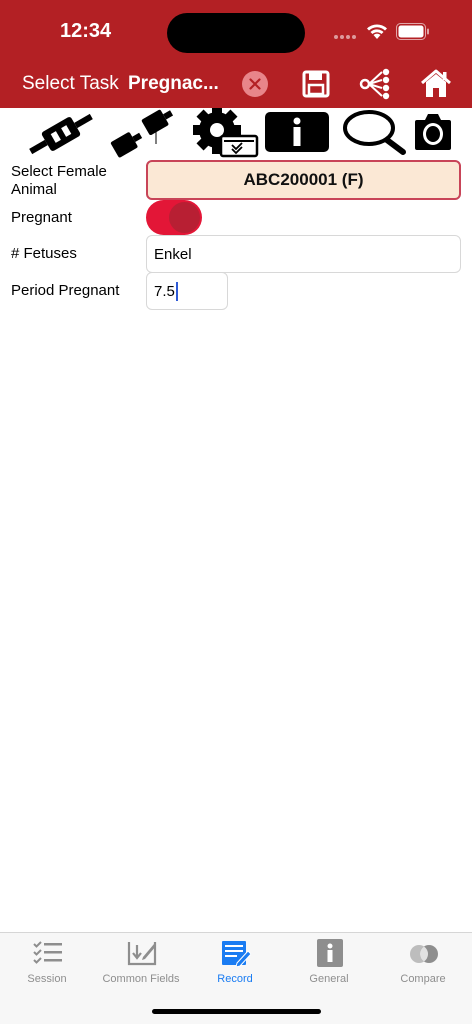  I want to click on search-icon, so click(375, 134).